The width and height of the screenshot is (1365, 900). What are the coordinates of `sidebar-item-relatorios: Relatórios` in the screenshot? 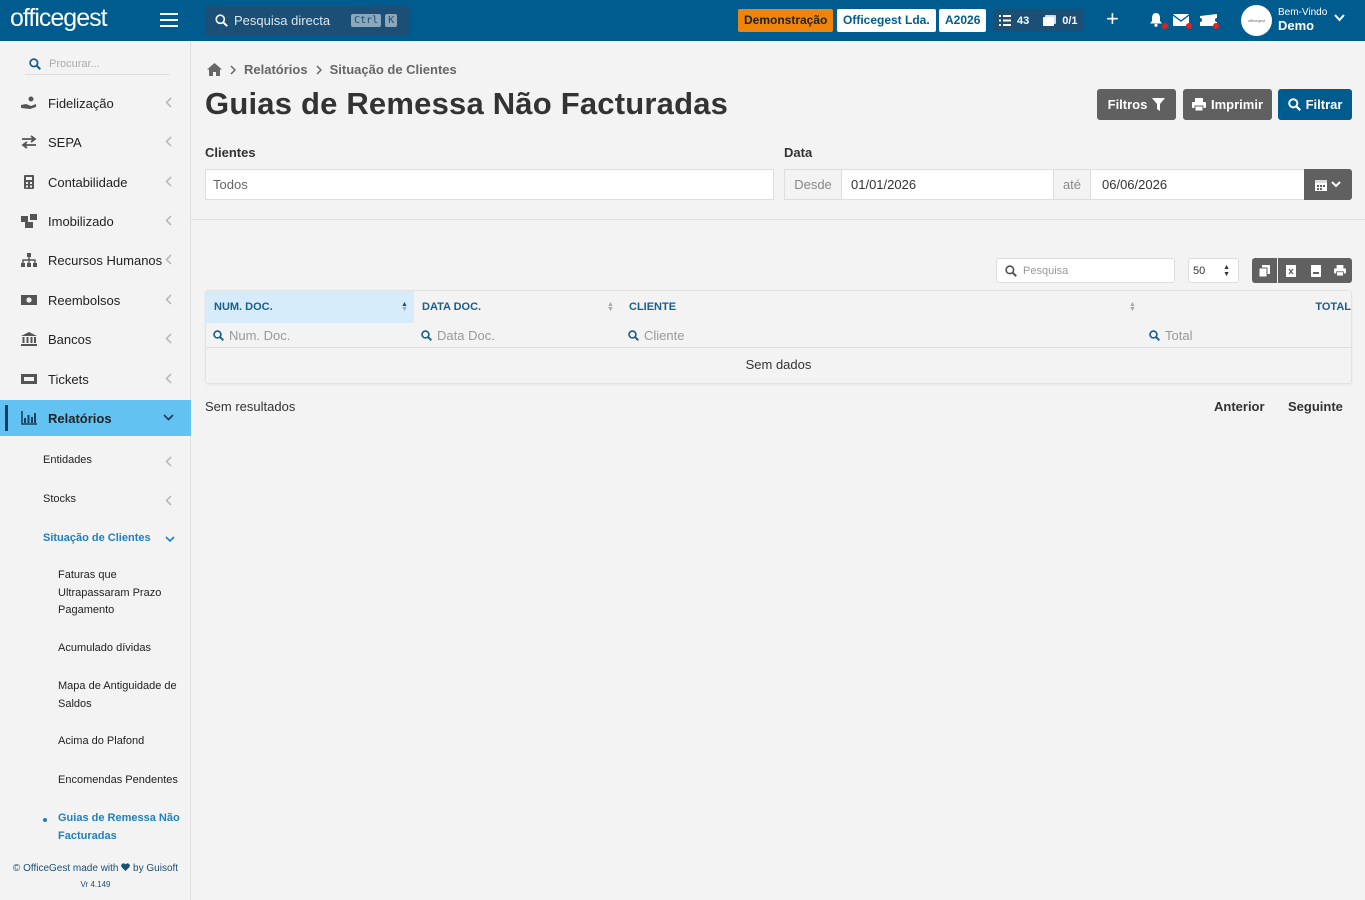 It's located at (95, 418).